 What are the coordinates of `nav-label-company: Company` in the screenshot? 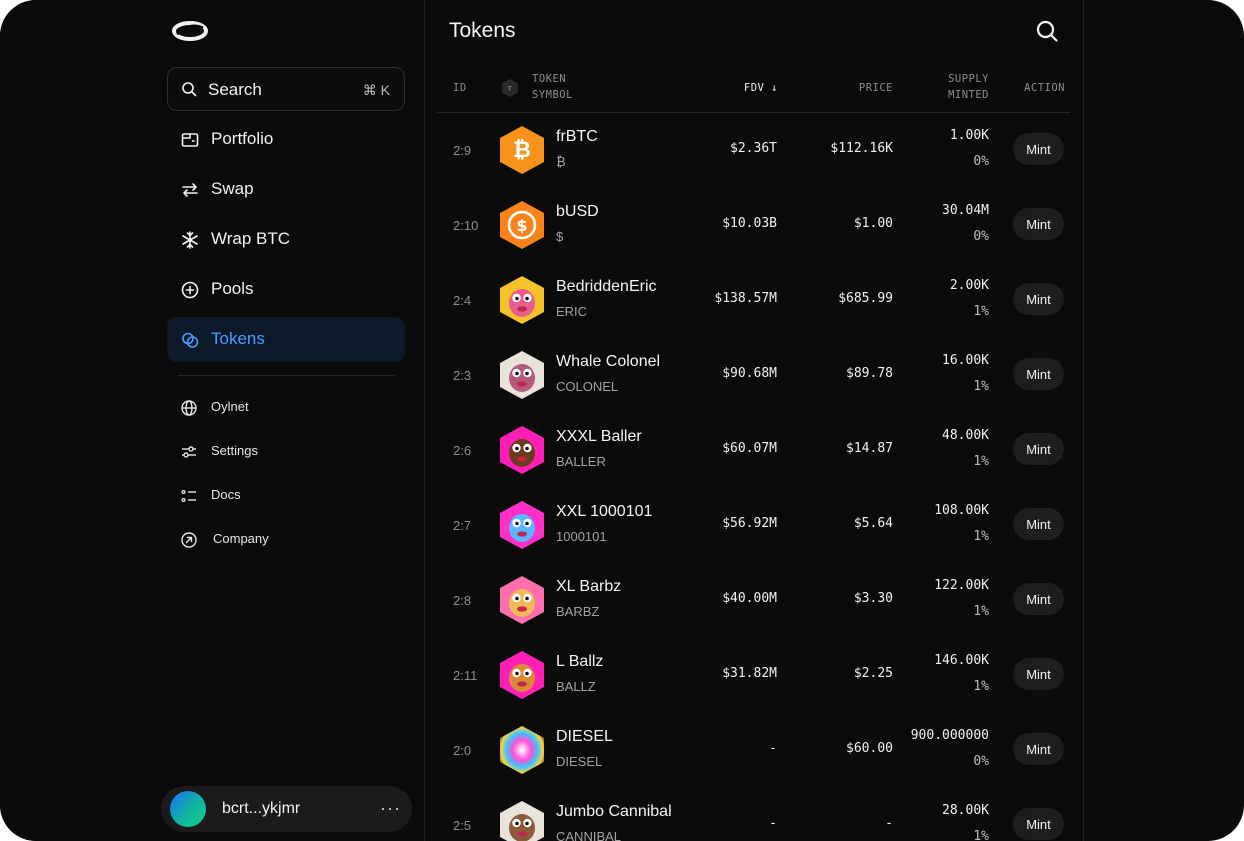 It's located at (241, 538).